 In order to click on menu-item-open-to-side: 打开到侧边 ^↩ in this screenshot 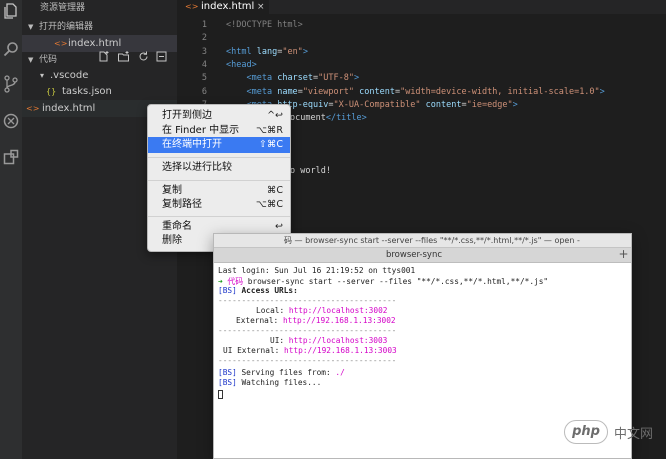, I will do `click(219, 116)`.